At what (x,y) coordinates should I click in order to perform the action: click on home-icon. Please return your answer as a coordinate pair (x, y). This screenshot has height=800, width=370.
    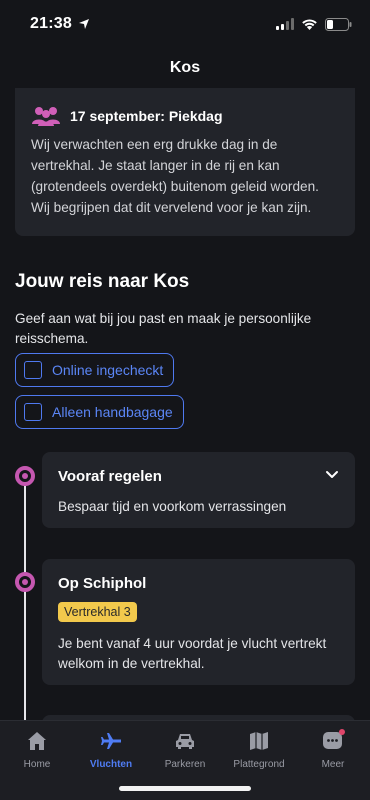
    Looking at the image, I should click on (37, 741).